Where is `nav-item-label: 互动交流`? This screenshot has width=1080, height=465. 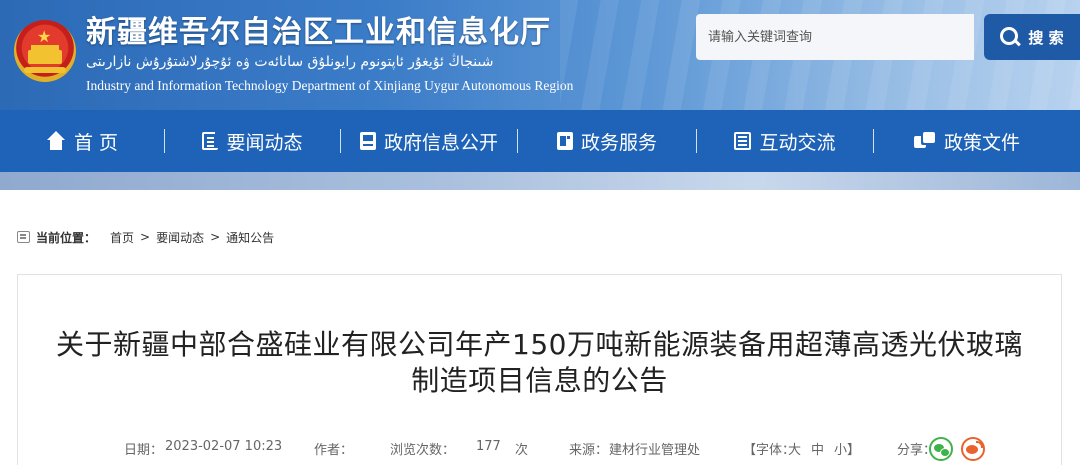
nav-item-label: 互动交流 is located at coordinates (797, 142).